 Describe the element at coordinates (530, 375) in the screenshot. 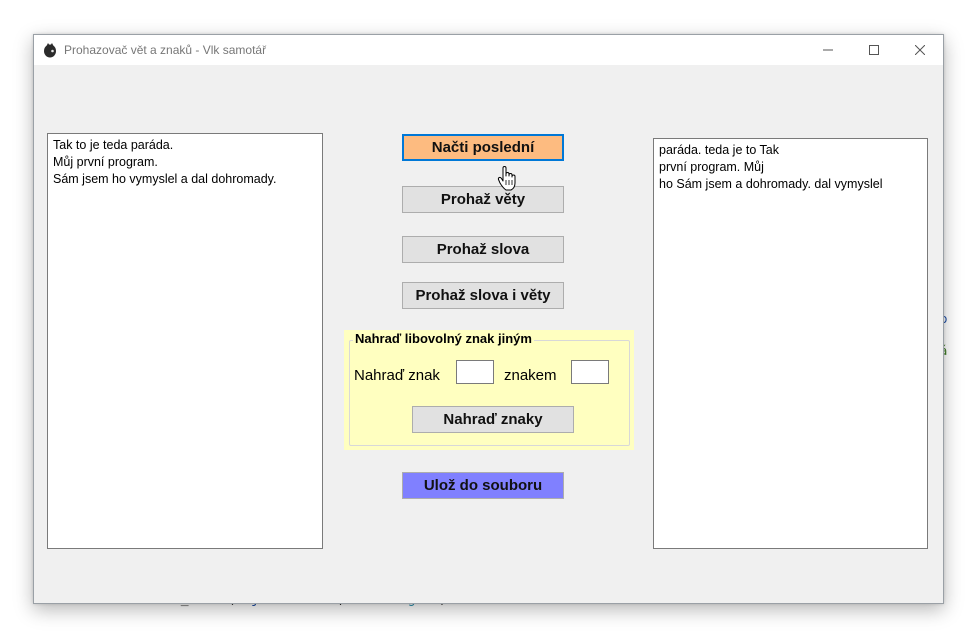

I see `with-char-label: znakem` at that location.